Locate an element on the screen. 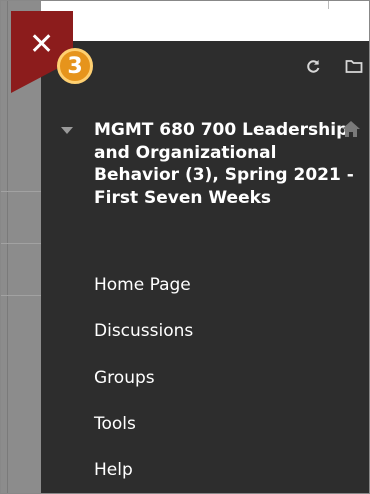 This screenshot has width=370, height=494. close-icon: ✕ is located at coordinates (42, 44).